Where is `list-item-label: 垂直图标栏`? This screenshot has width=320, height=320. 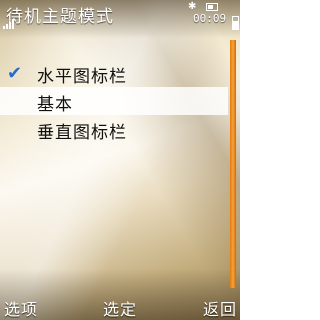
list-item-label: 垂直图标栏 is located at coordinates (82, 133).